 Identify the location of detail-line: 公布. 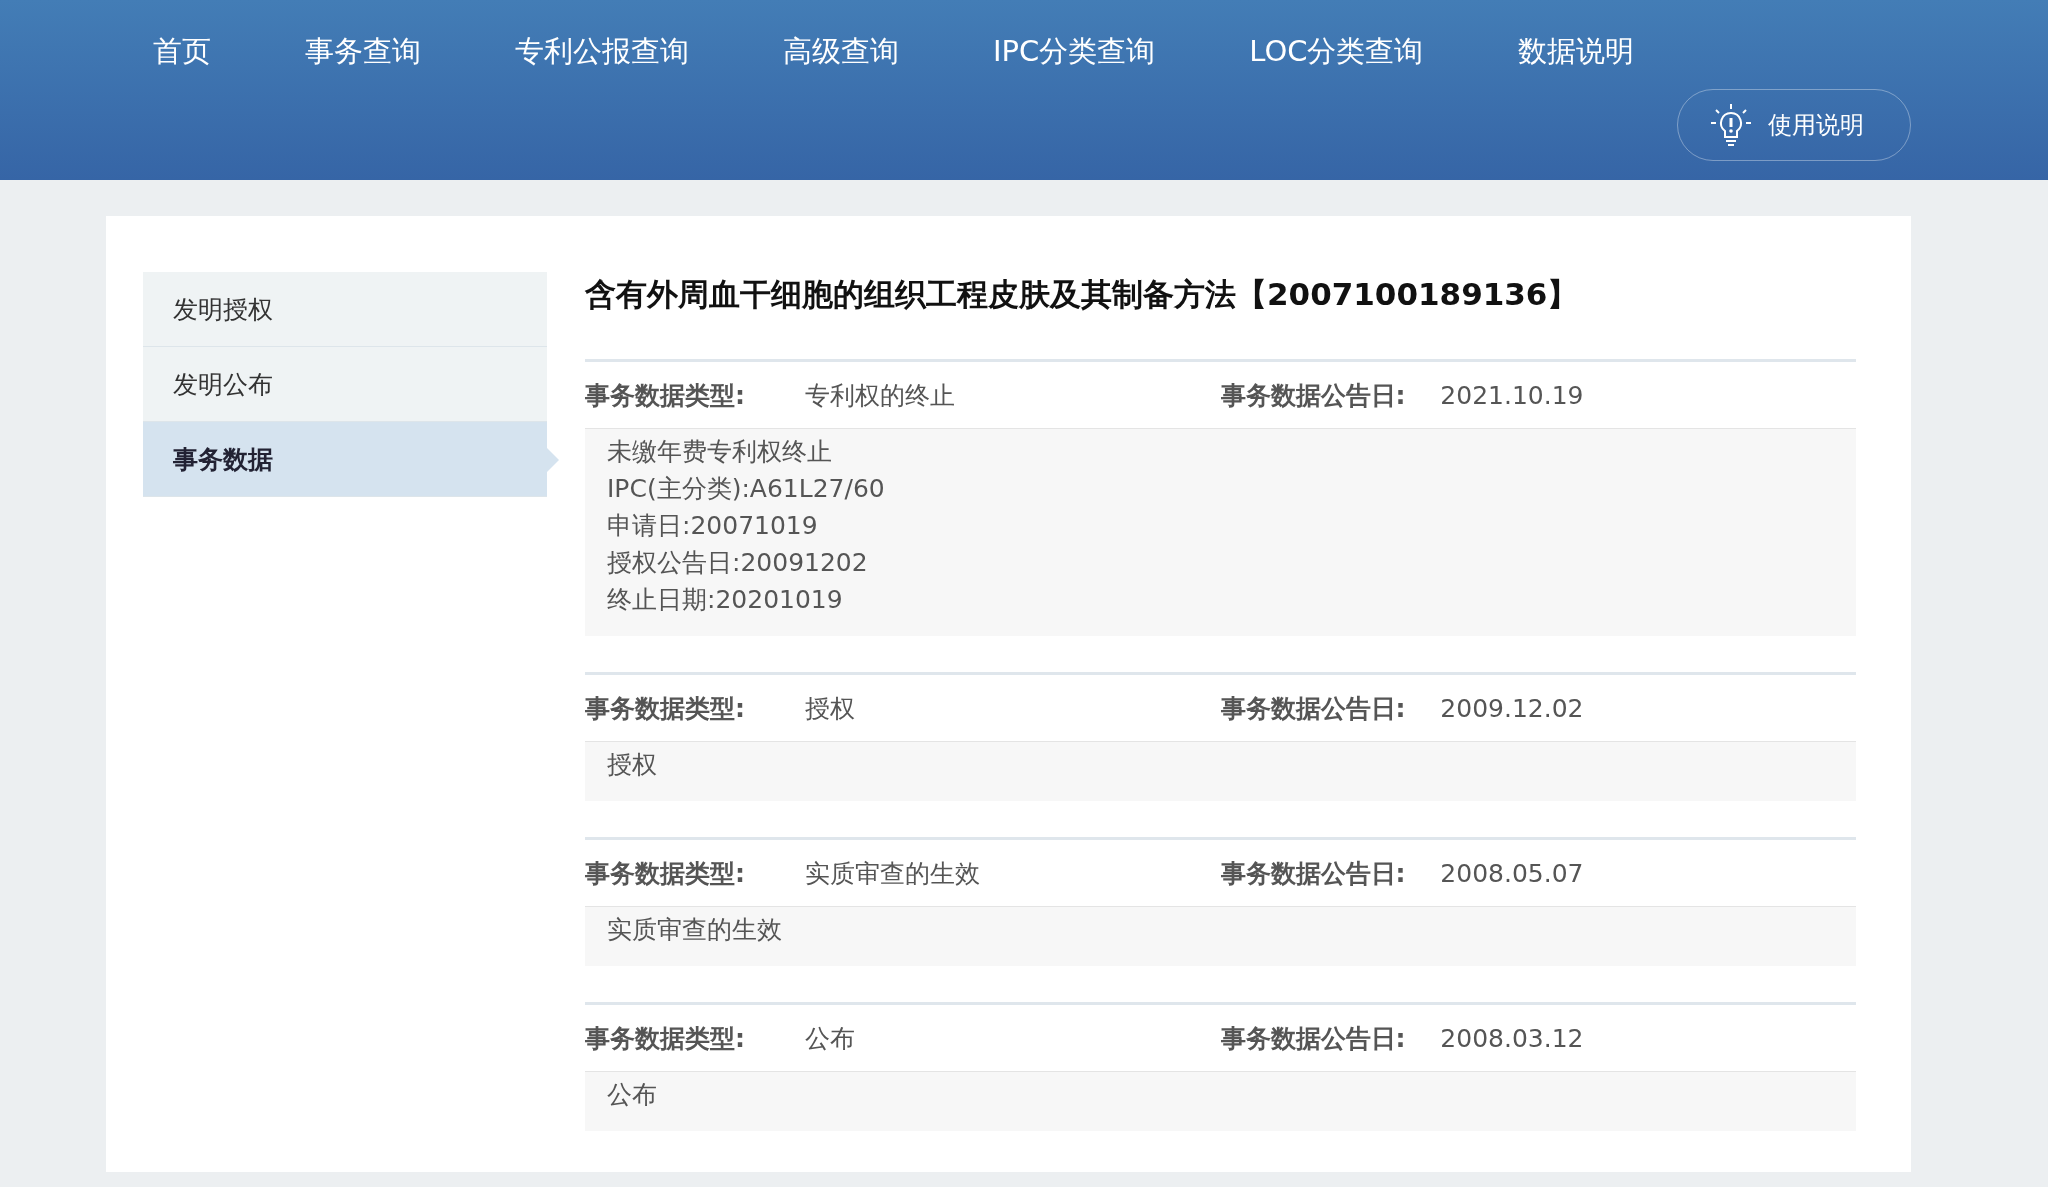
(632, 1095).